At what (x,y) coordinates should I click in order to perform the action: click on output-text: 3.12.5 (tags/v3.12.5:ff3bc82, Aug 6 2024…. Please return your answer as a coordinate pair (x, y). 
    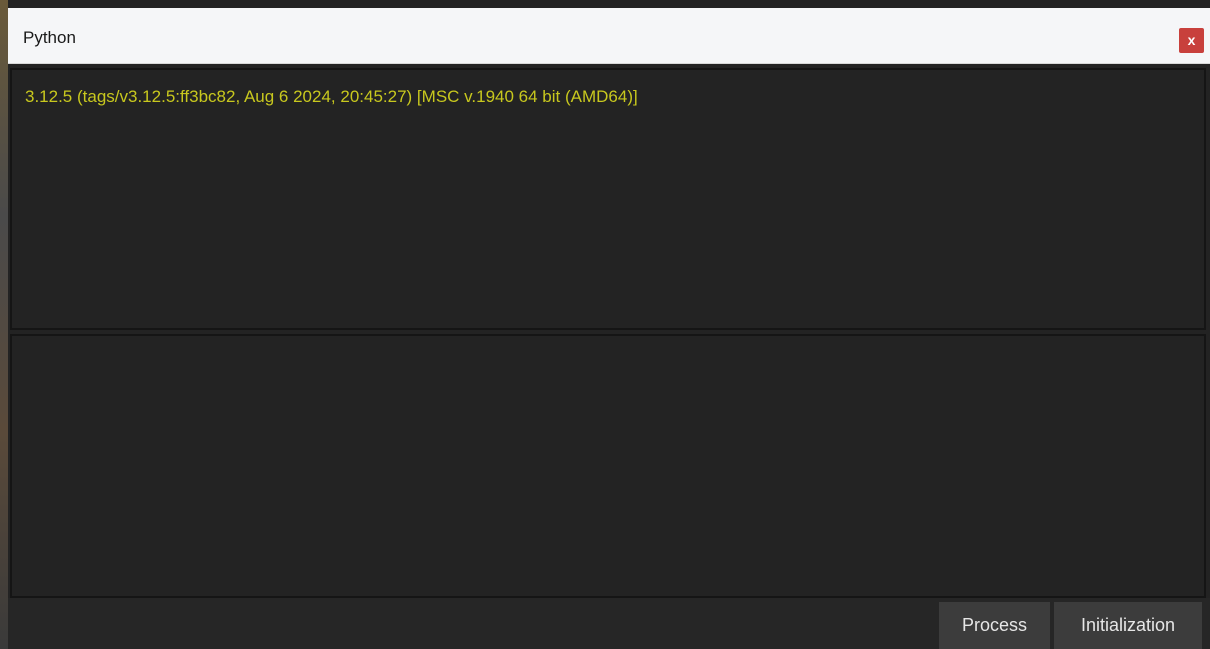
    Looking at the image, I should click on (331, 96).